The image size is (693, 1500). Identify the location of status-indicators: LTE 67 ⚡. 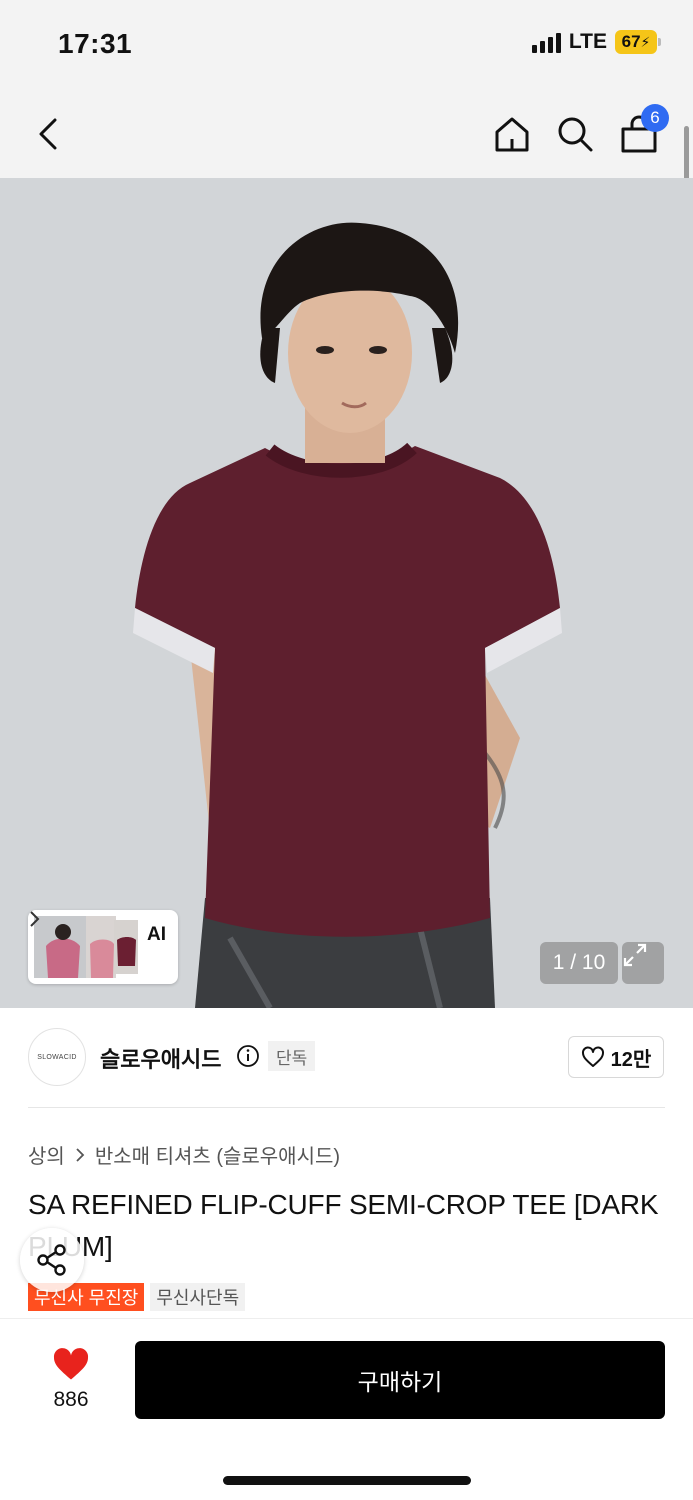
(596, 42).